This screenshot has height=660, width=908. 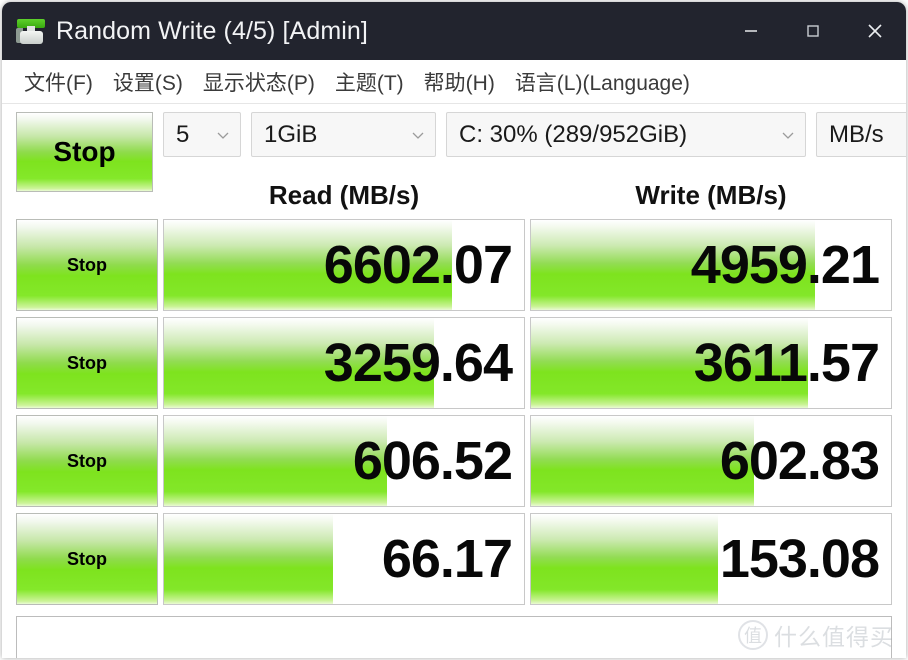 I want to click on write-score-cell-4: 153.08, so click(x=711, y=559).